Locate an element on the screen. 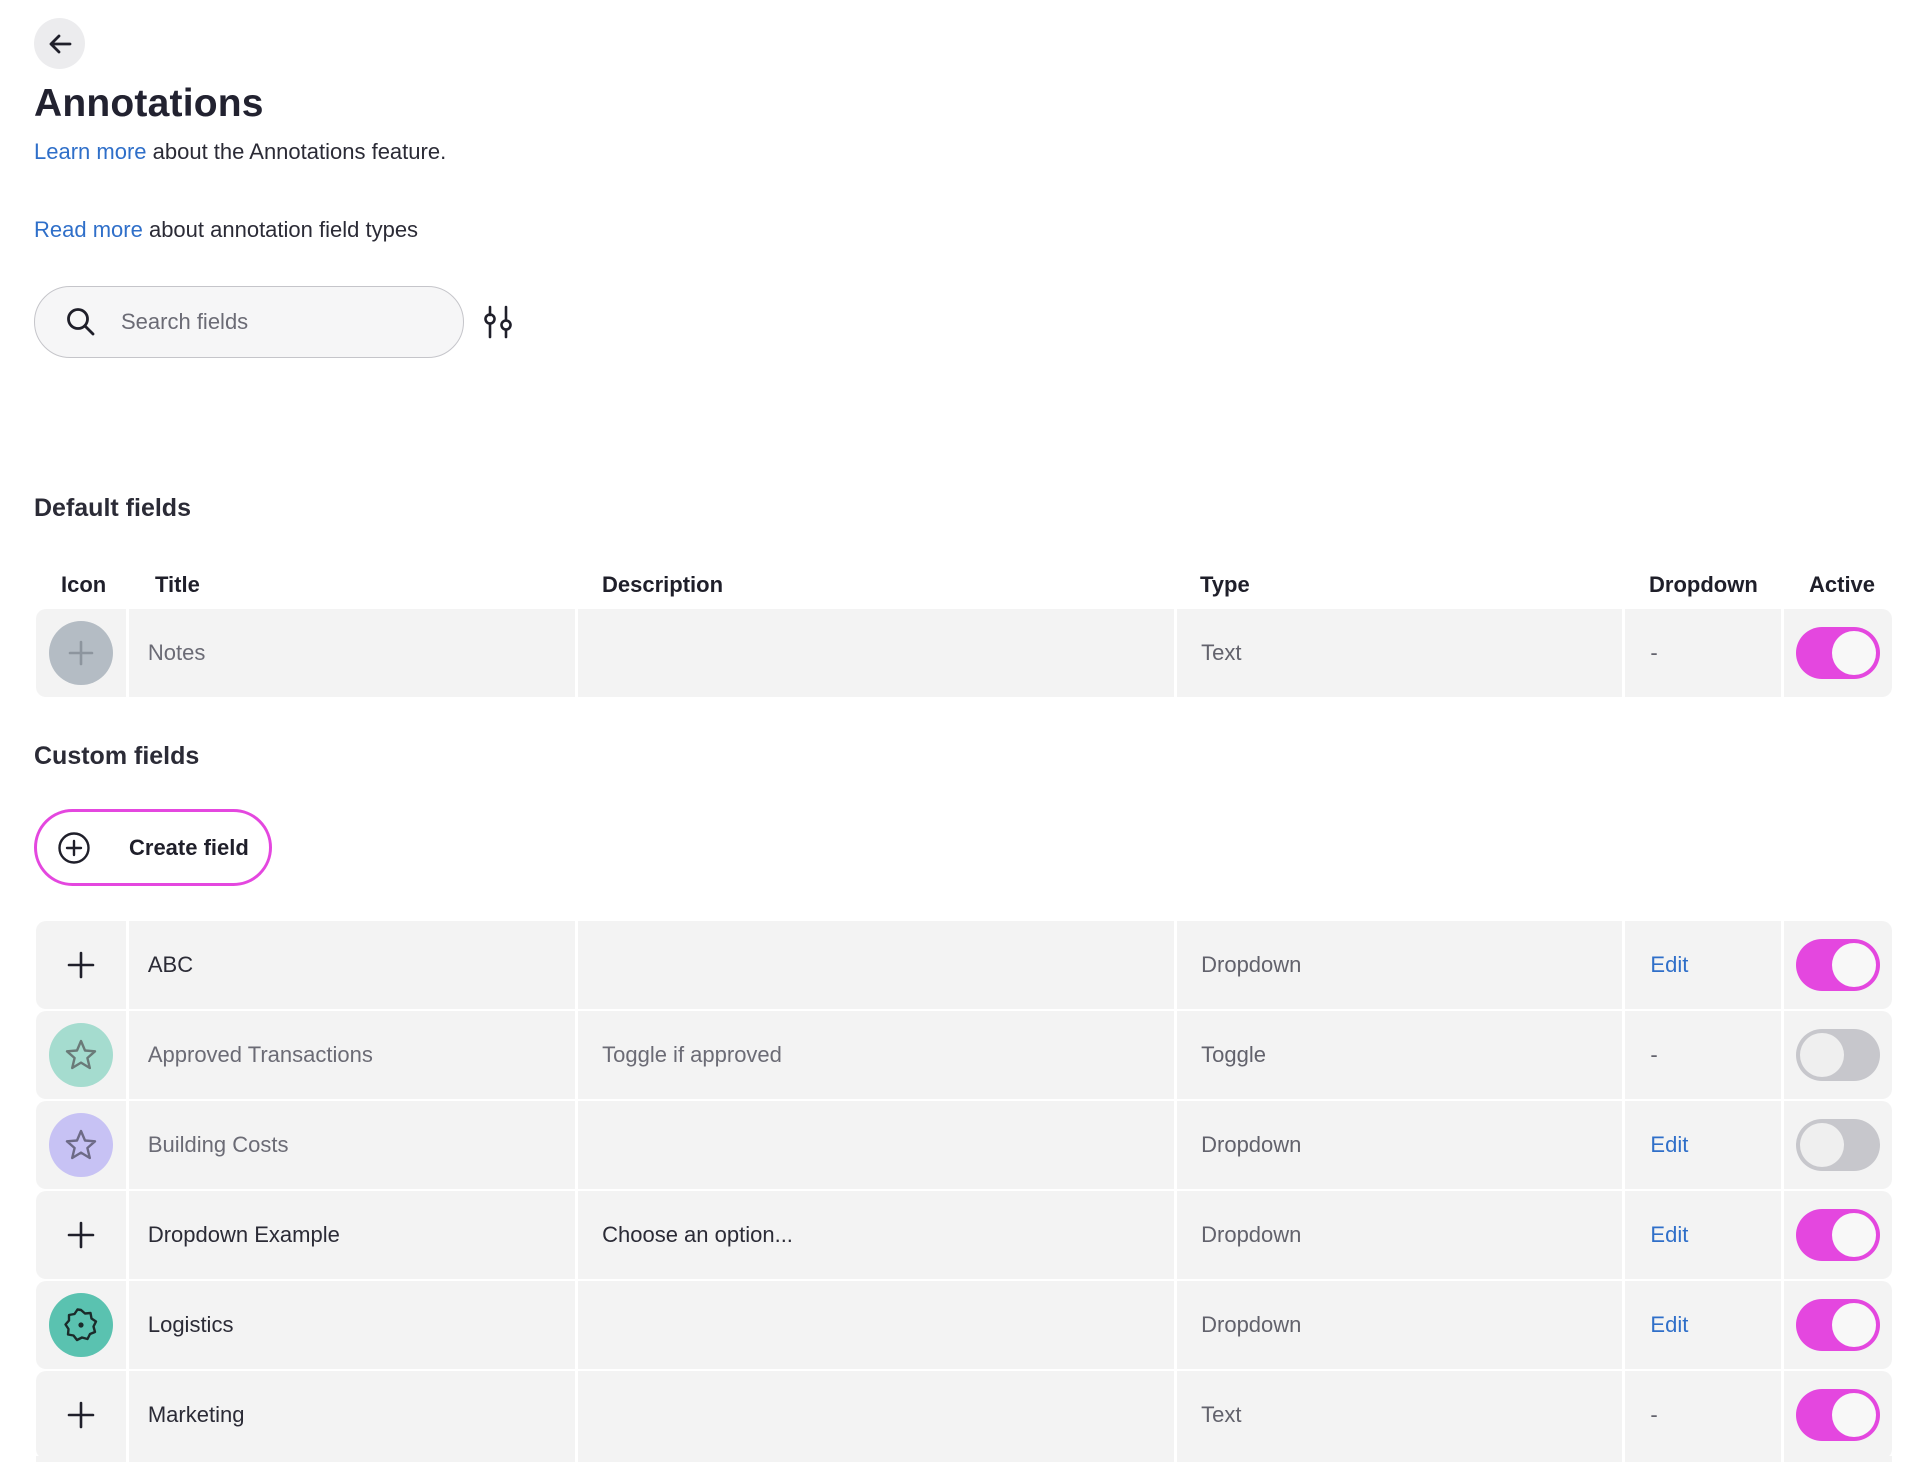  header-type: Type is located at coordinates (1225, 584).